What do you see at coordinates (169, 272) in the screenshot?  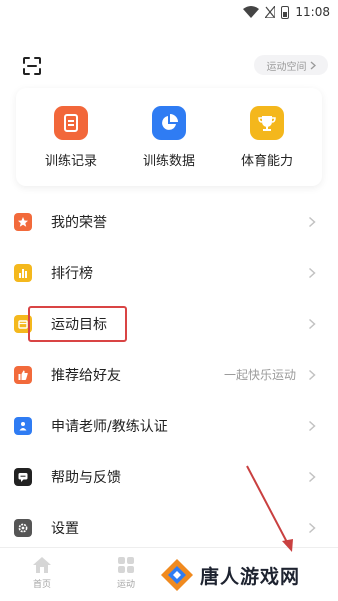 I see `menu-item-leaderboard: 排行榜` at bounding box center [169, 272].